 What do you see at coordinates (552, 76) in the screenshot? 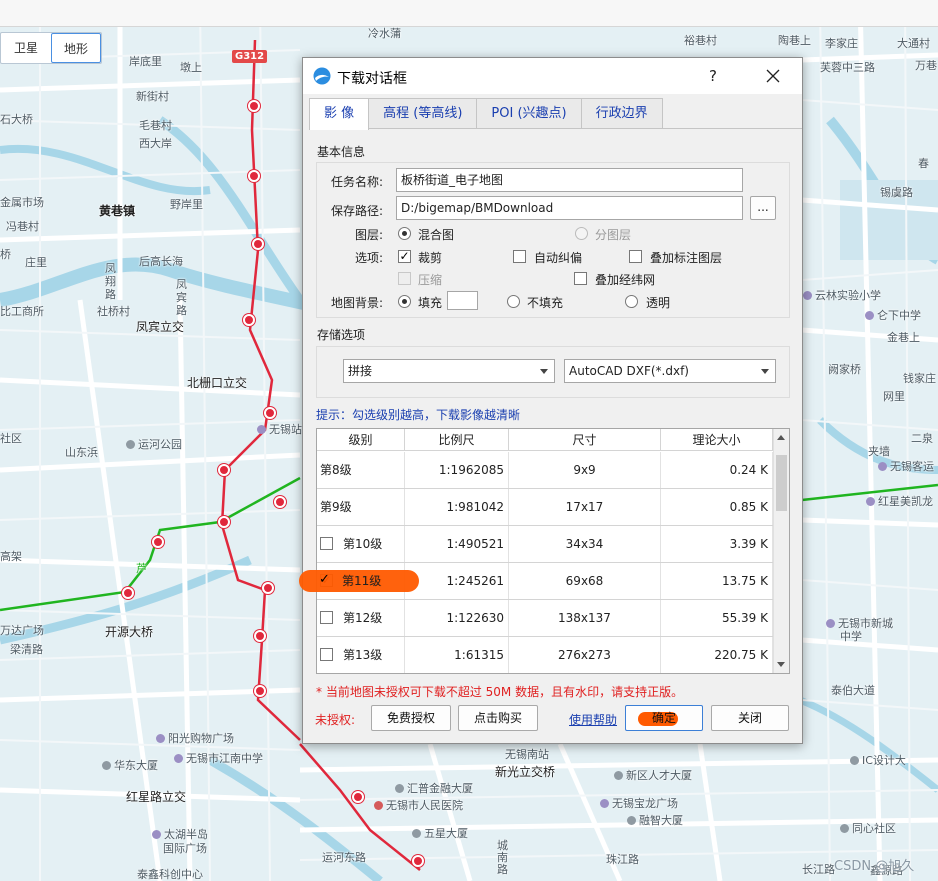
I see `dialog-titlebar: 下载对话框 ?` at bounding box center [552, 76].